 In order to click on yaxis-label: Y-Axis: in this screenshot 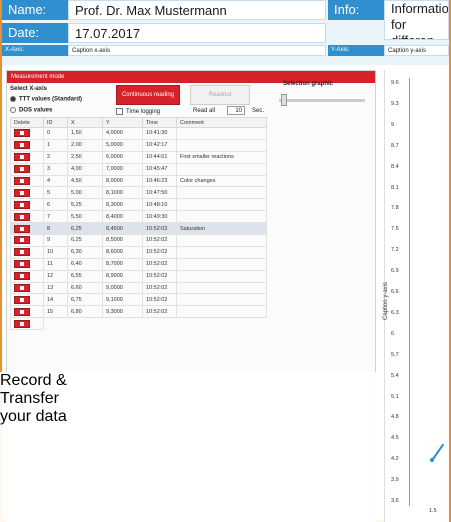, I will do `click(356, 50)`.